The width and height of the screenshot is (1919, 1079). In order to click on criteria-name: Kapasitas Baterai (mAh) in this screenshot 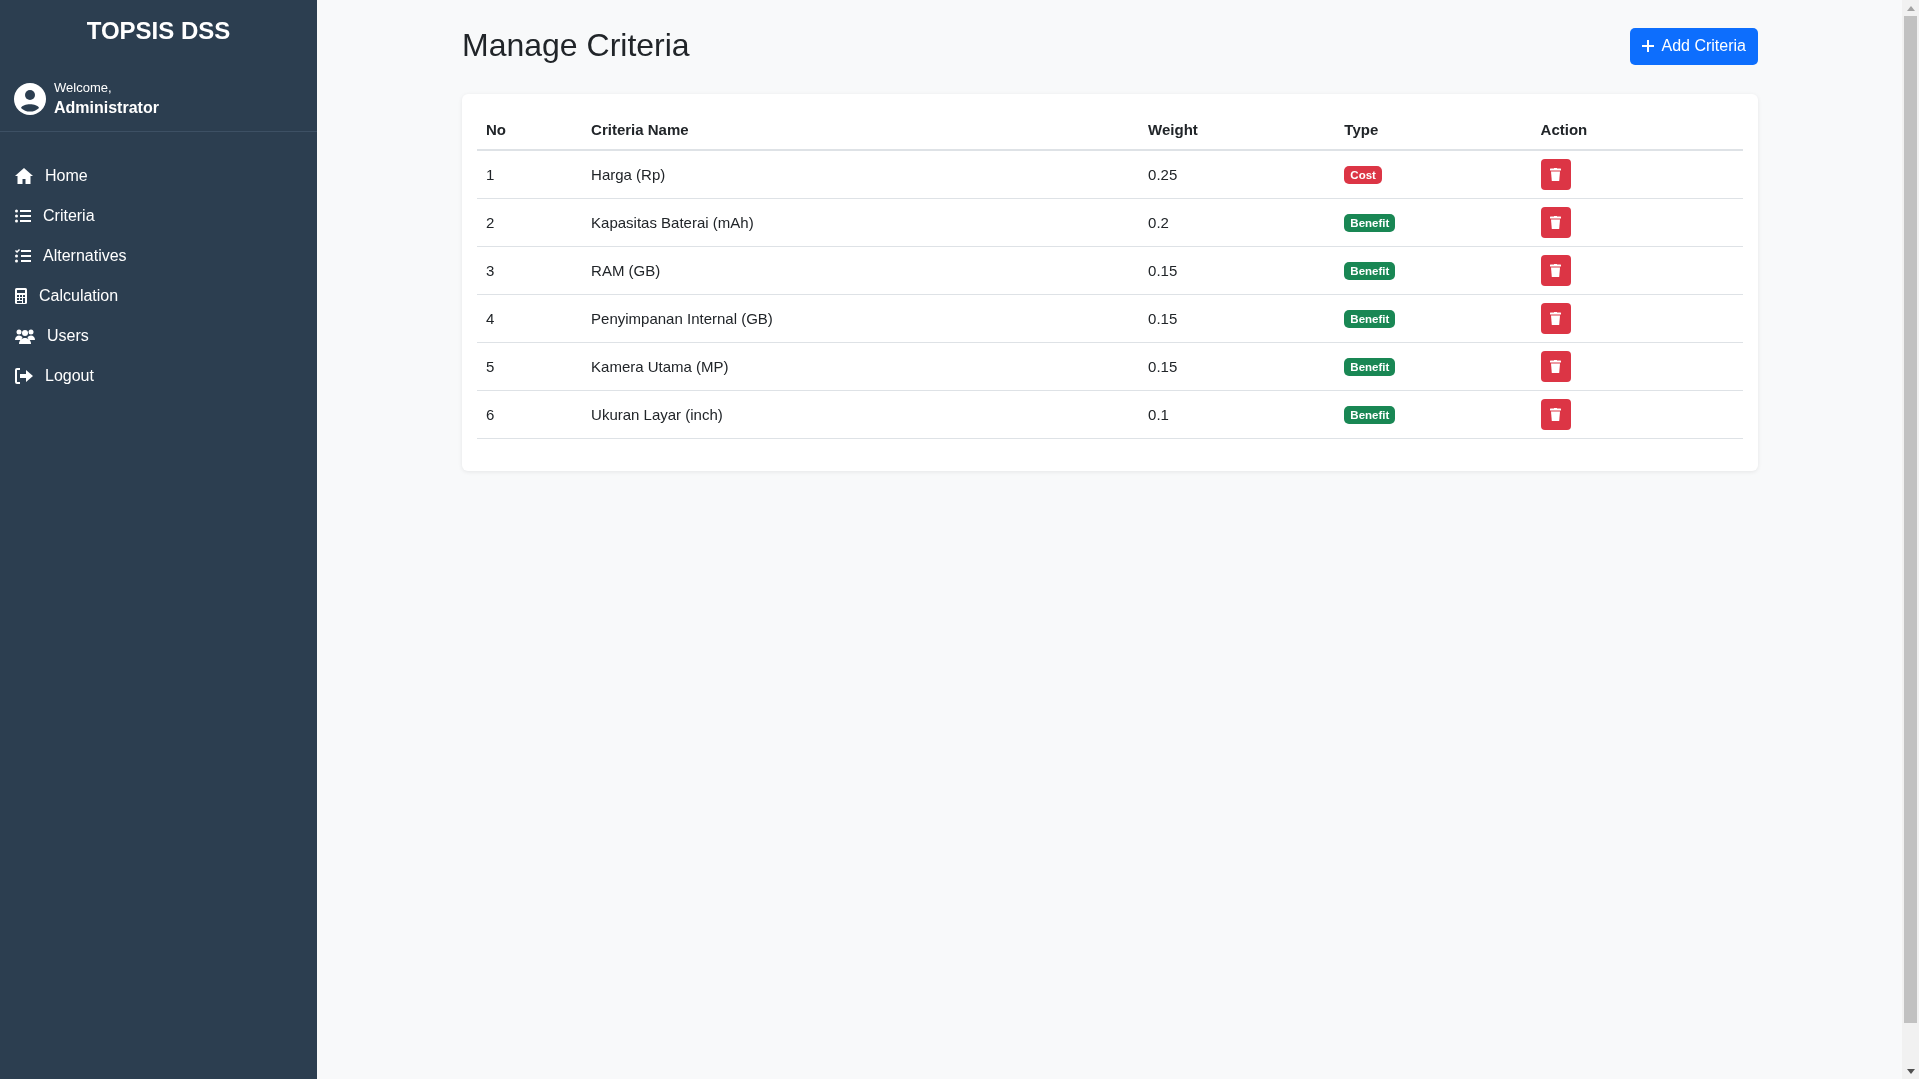, I will do `click(861, 222)`.